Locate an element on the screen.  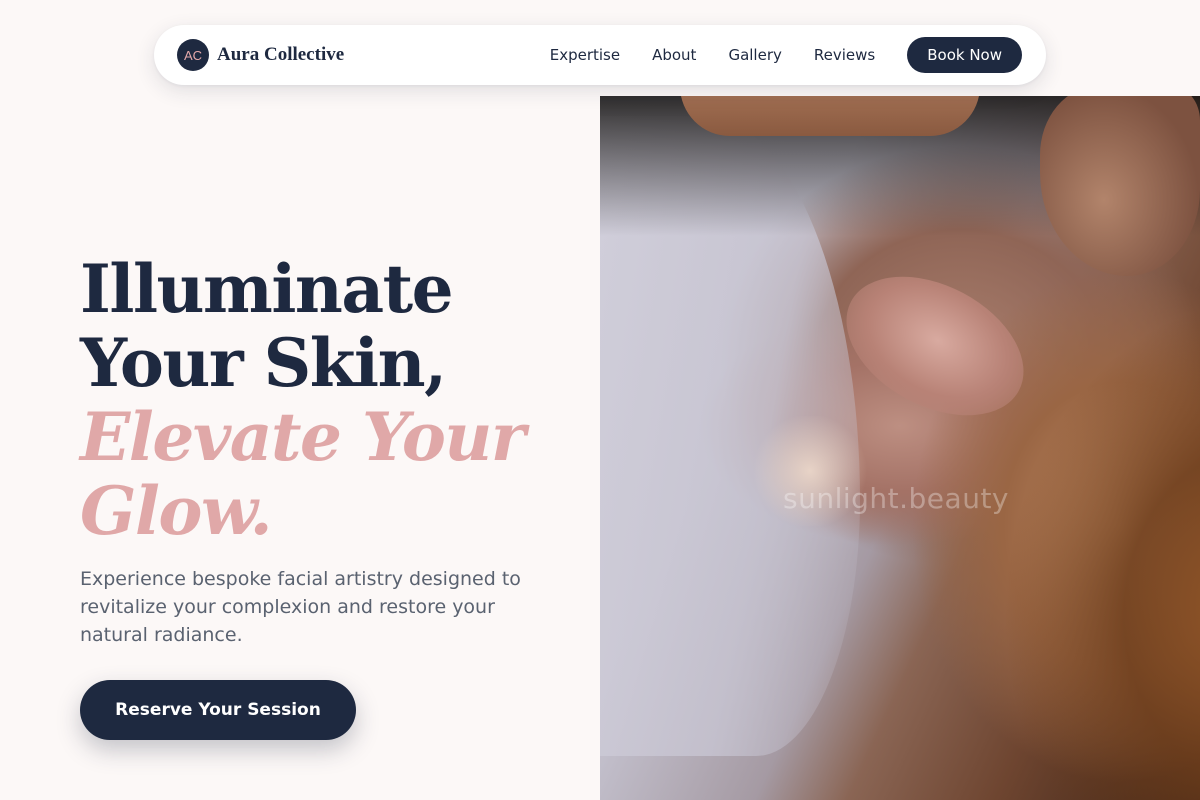
nav-link-gallery: Gallery is located at coordinates (754, 55).